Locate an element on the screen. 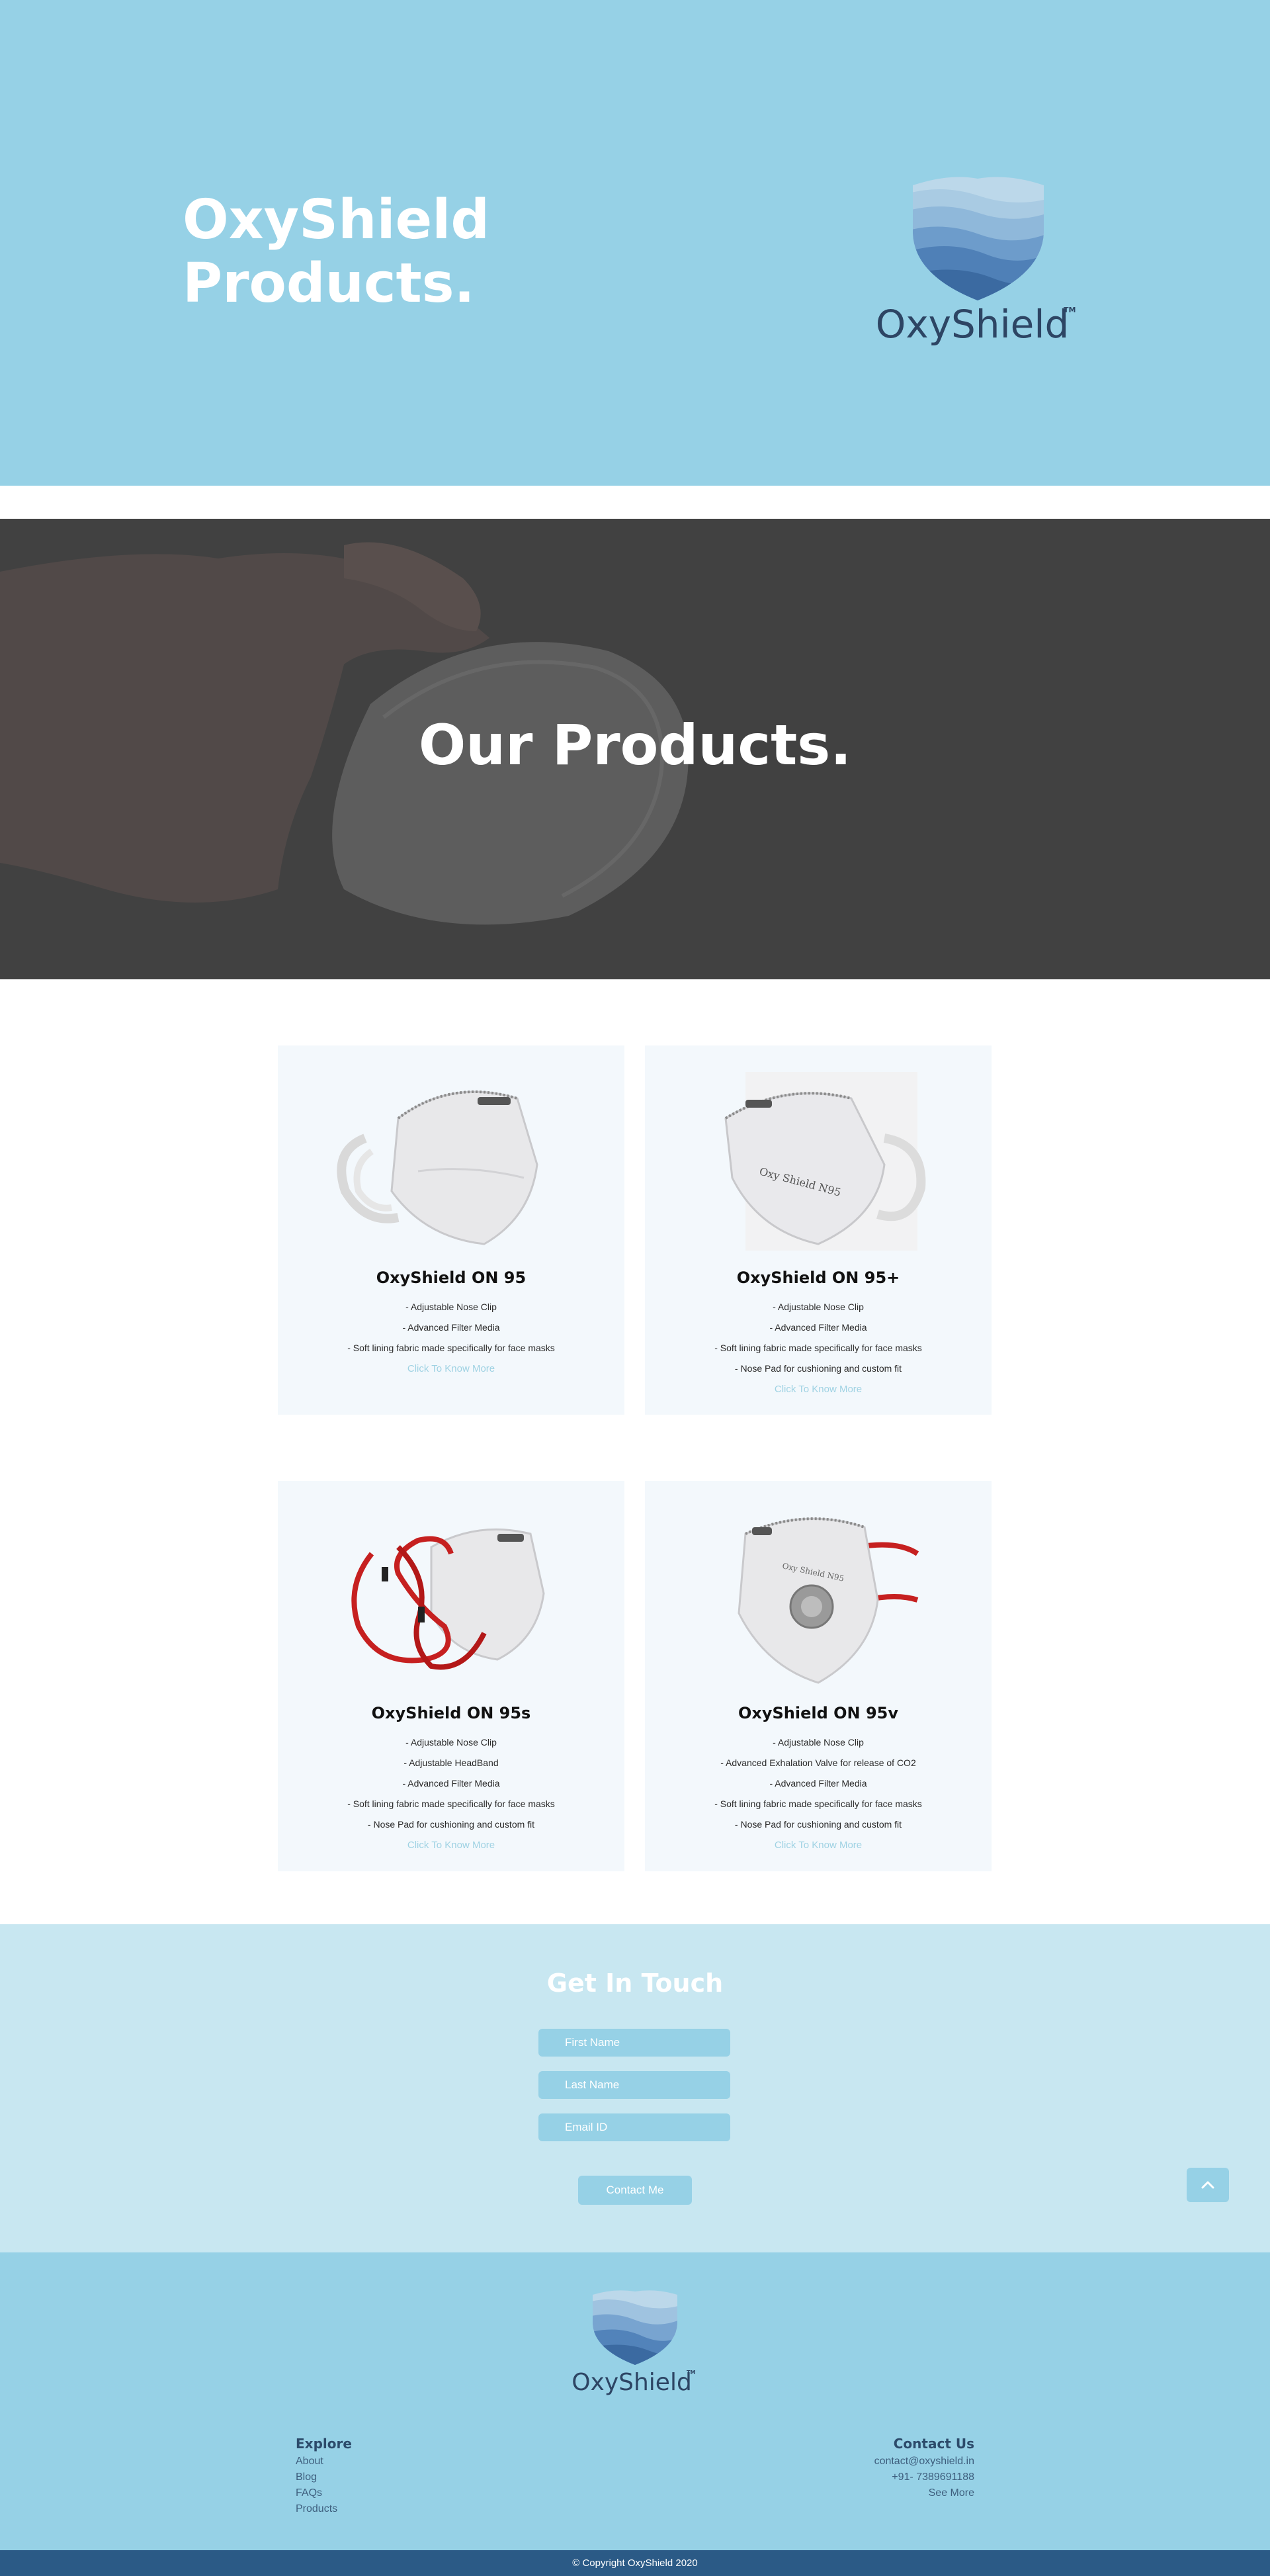  mask-image-on95v: Oxy Shield N95 is located at coordinates (828, 1600).